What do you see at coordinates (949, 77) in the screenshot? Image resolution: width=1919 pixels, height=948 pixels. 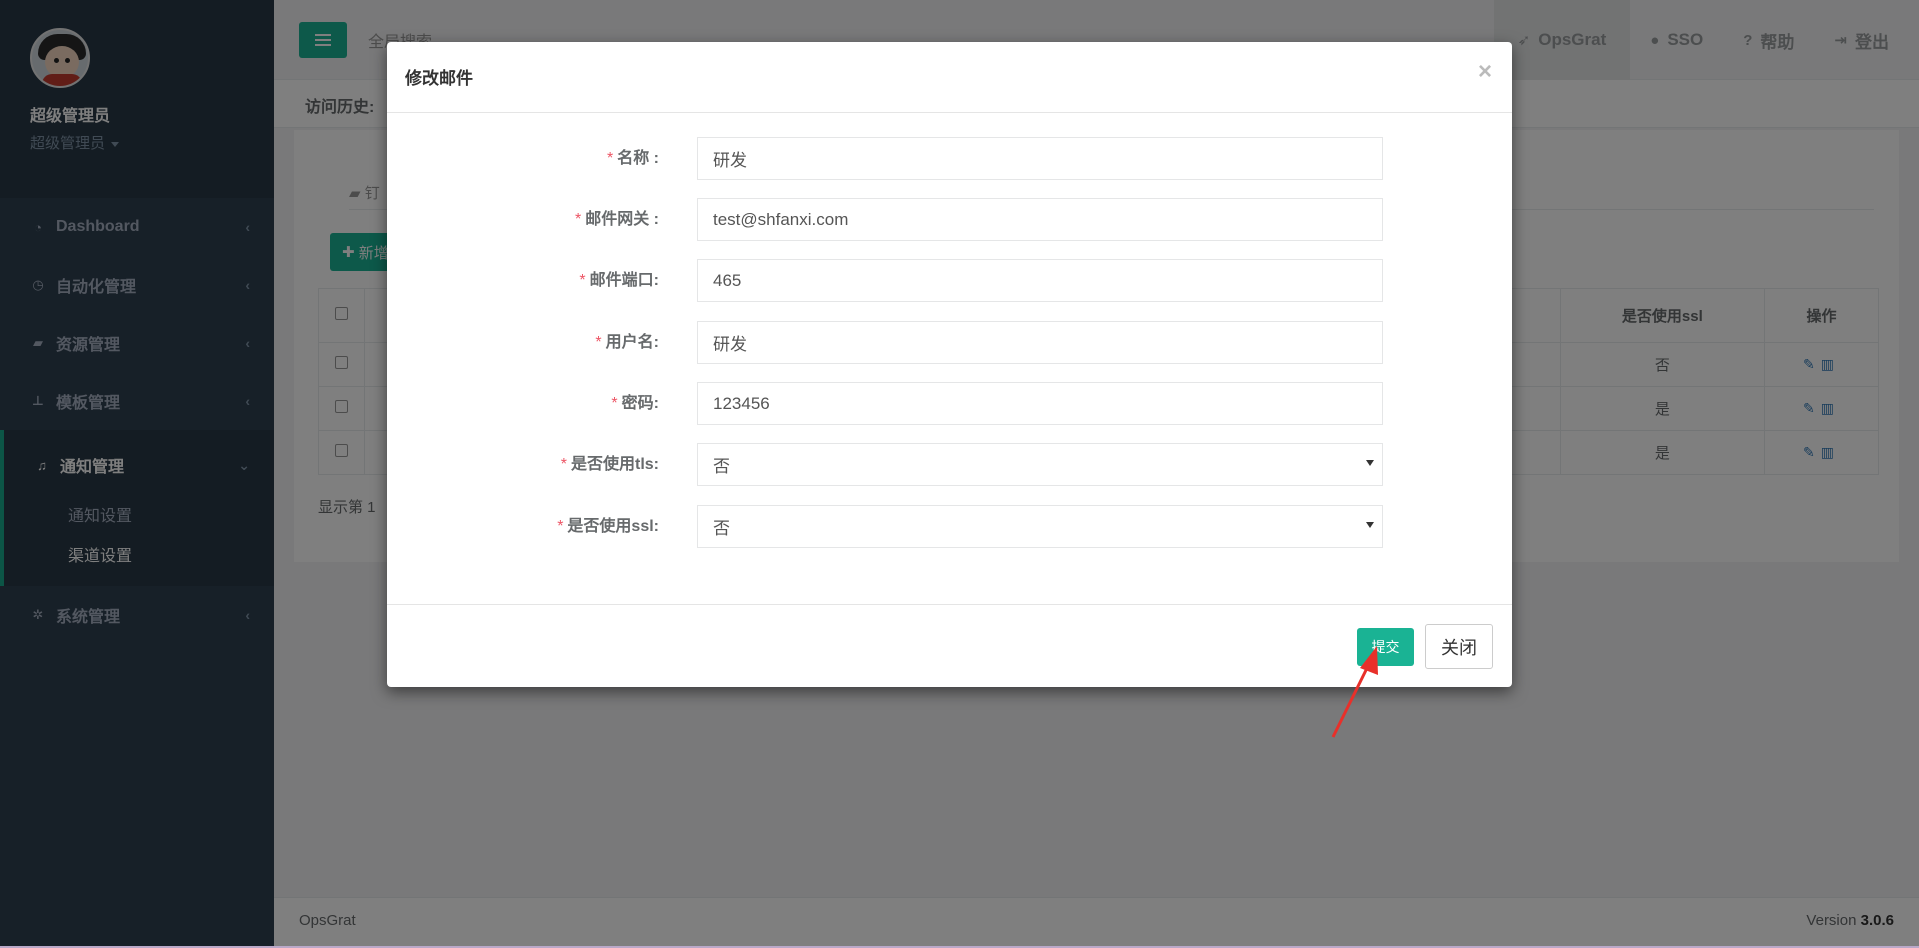 I see `modal-header: 修改邮件 ×` at bounding box center [949, 77].